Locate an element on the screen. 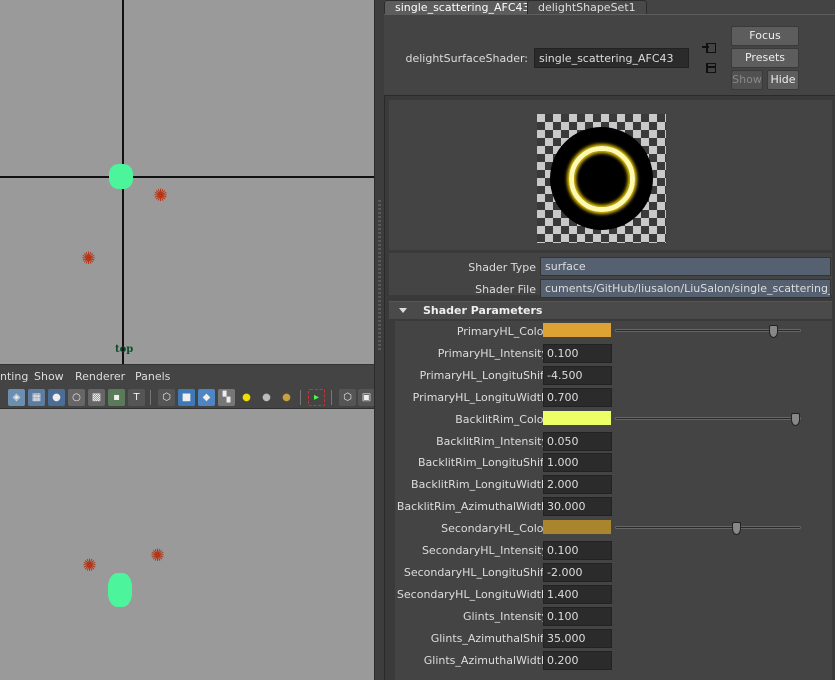  menu-panels: Panels is located at coordinates (152, 376).